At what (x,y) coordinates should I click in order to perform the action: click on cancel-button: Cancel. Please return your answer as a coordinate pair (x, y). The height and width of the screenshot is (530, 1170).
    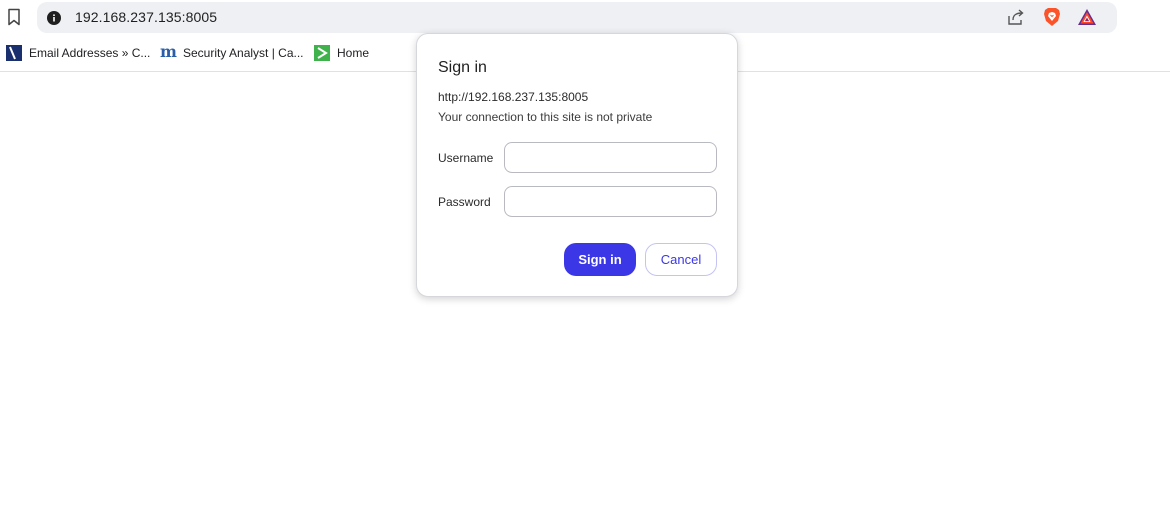
    Looking at the image, I should click on (681, 259).